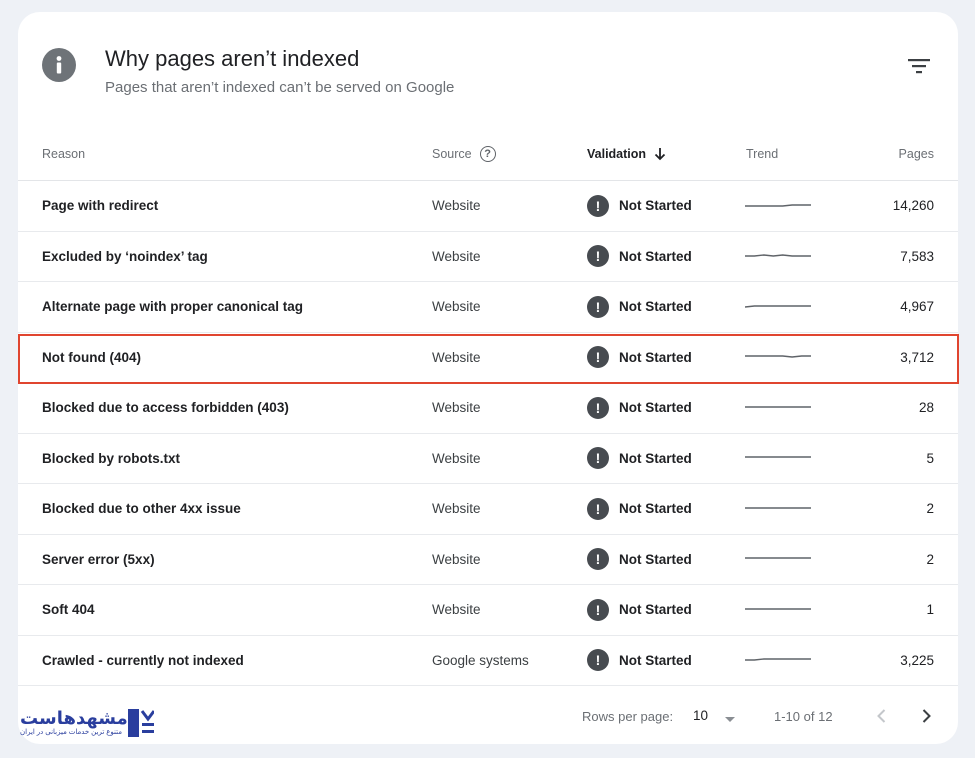 This screenshot has height=758, width=975. Describe the element at coordinates (487, 154) in the screenshot. I see `help-icon: ?` at that location.